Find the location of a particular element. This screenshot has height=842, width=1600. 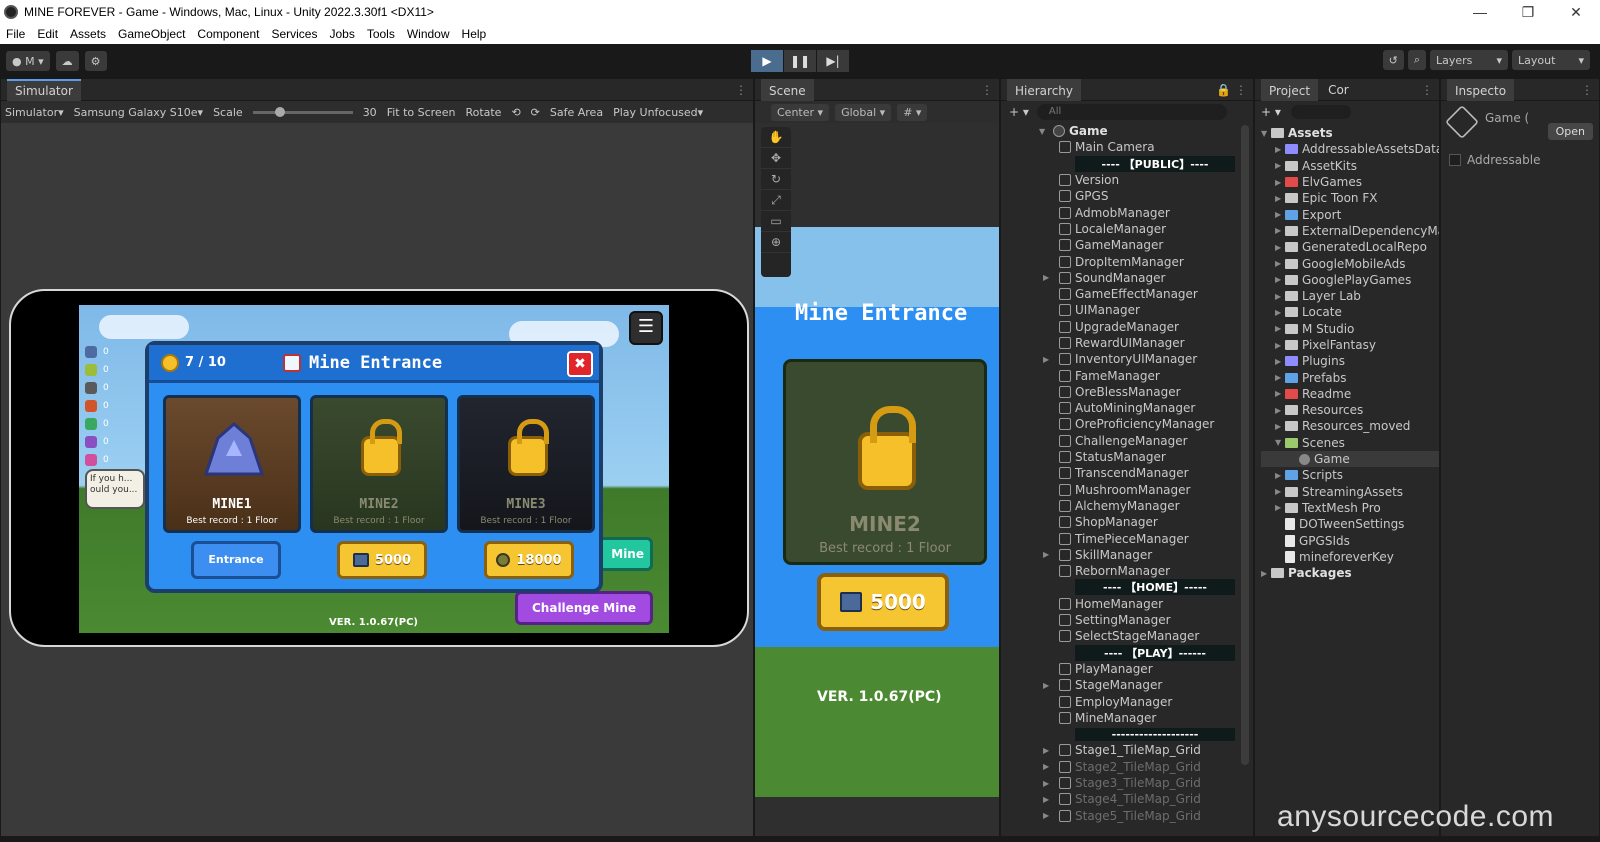

tab-hierarchy: Hierarchy is located at coordinates (1044, 89).